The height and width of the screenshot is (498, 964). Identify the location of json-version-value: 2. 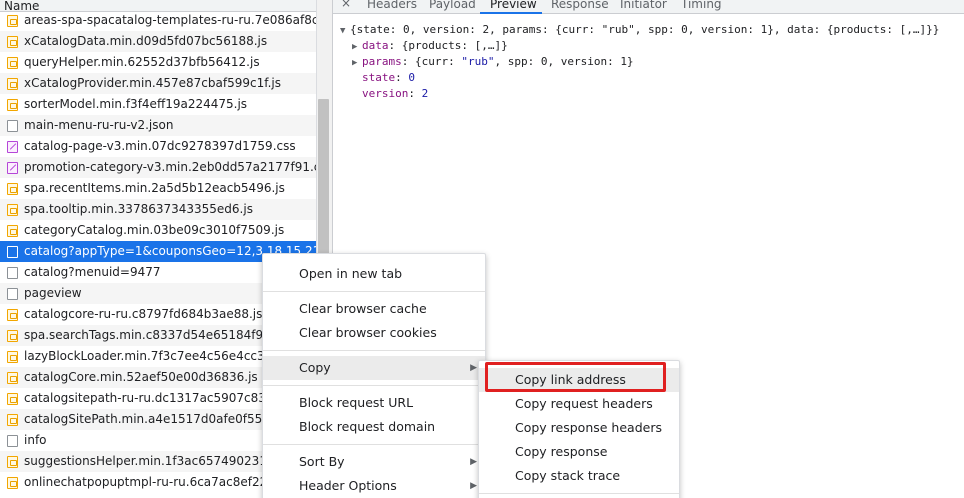
(425, 93).